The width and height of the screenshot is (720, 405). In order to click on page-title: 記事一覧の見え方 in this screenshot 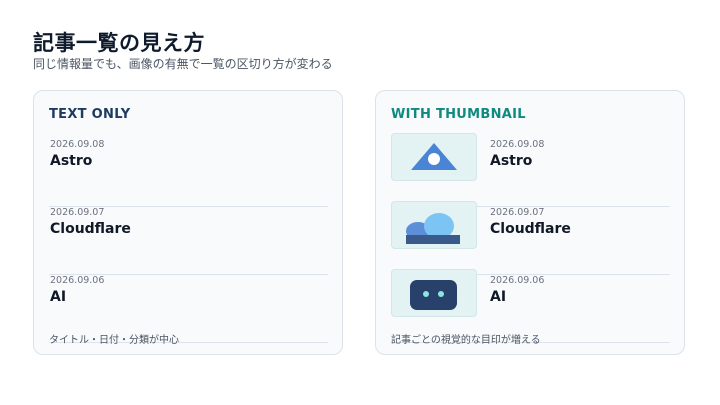, I will do `click(119, 43)`.